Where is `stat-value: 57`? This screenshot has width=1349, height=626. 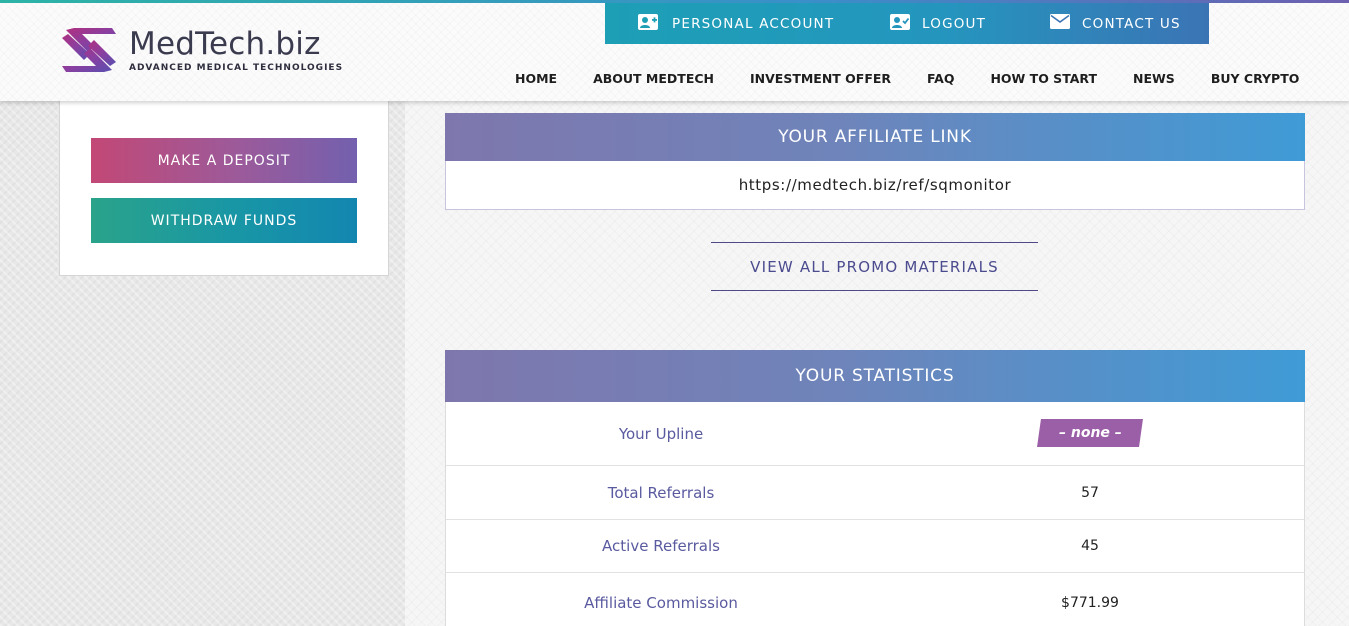 stat-value: 57 is located at coordinates (1090, 492).